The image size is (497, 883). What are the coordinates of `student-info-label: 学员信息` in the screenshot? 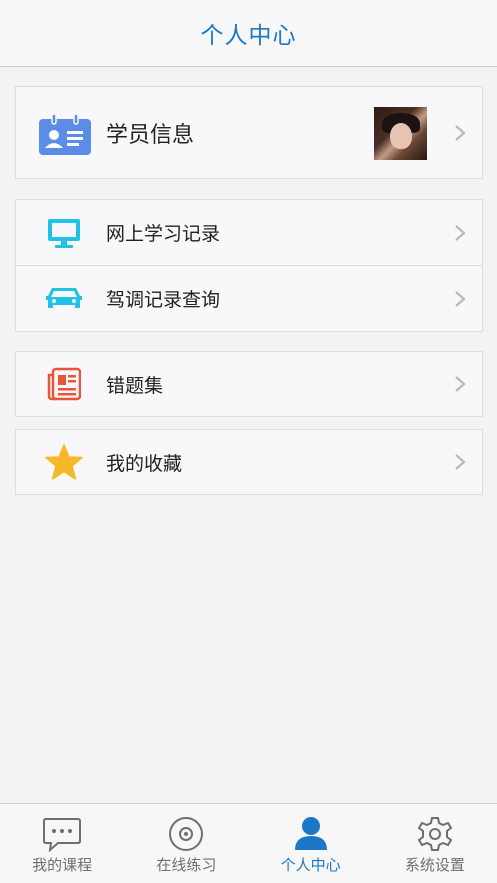 It's located at (150, 135).